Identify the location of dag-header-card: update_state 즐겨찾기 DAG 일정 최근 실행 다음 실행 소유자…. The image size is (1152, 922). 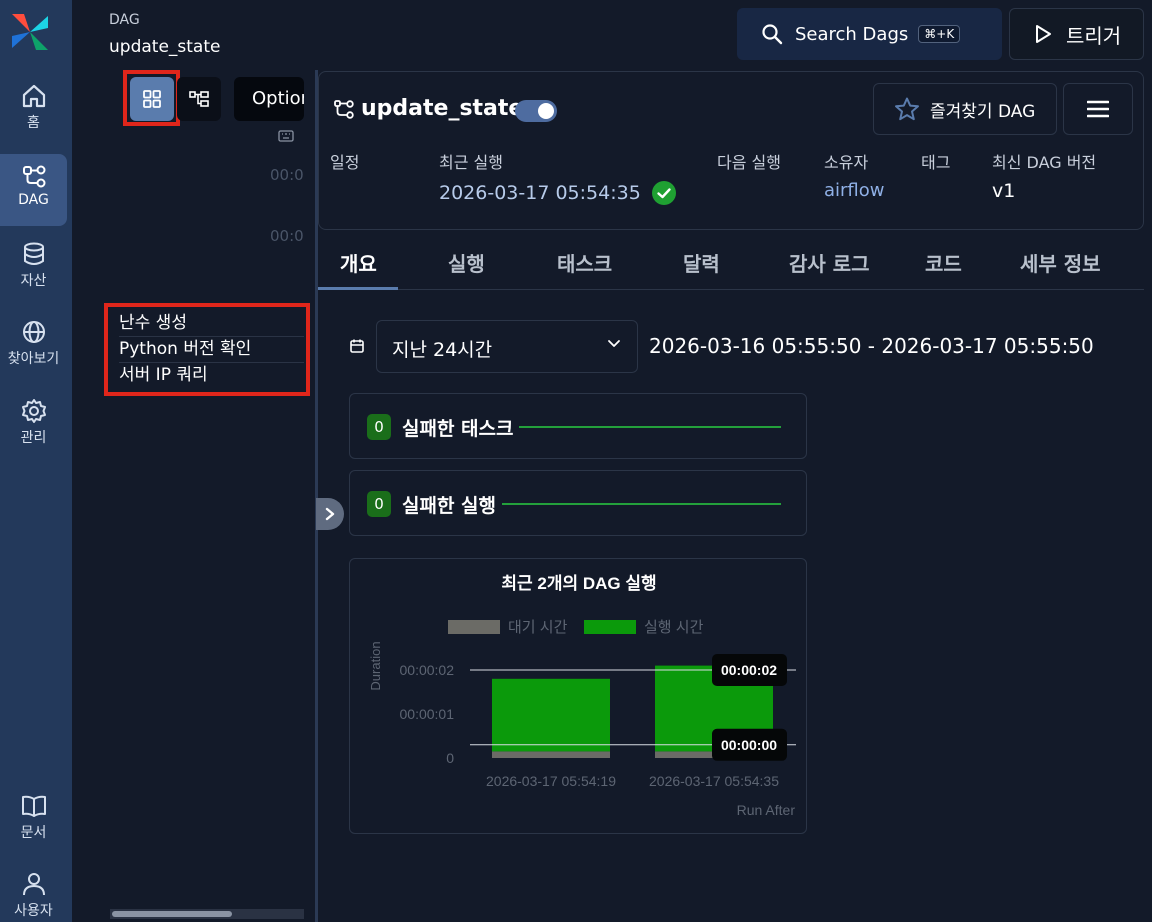
(731, 150).